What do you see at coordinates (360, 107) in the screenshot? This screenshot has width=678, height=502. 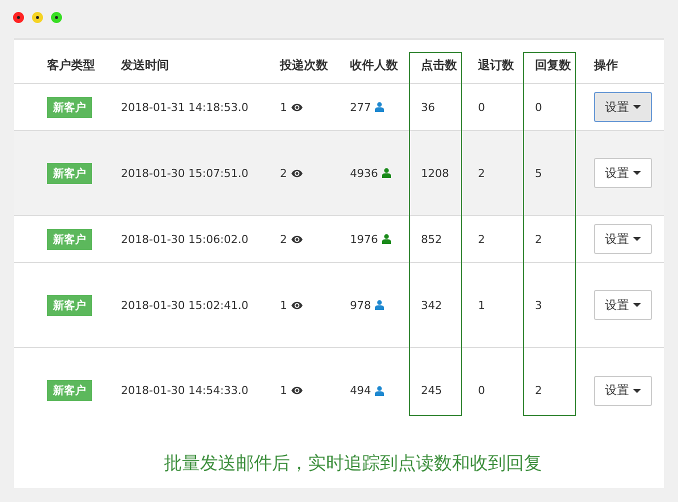 I see `table-cell: 277` at bounding box center [360, 107].